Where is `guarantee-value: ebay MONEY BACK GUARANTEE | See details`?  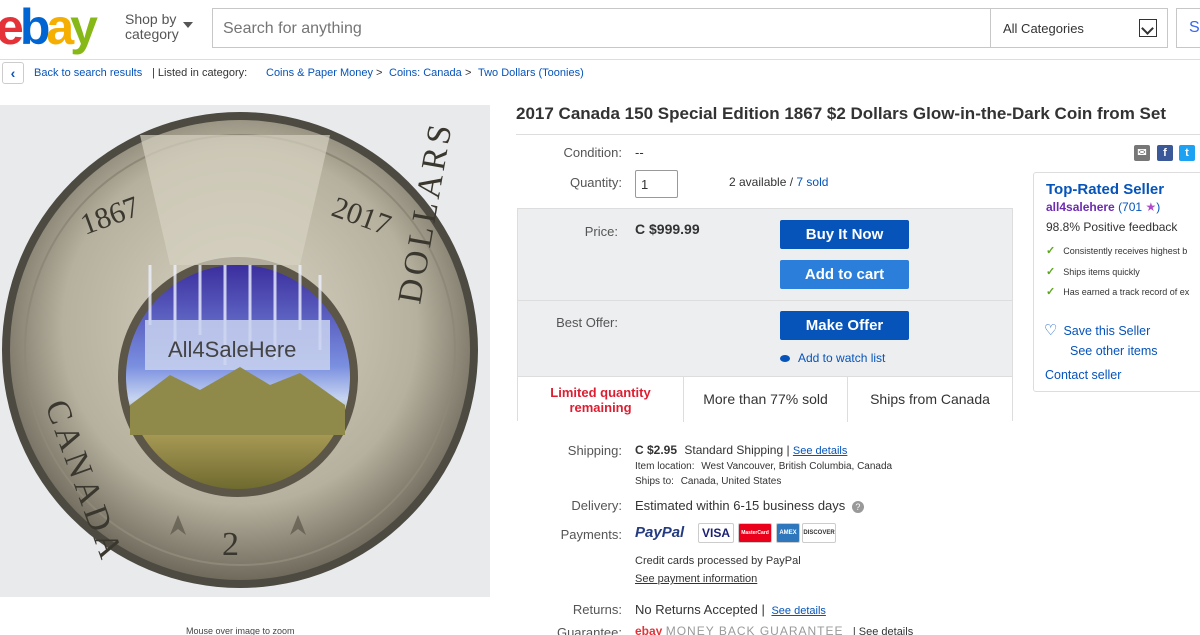
guarantee-value: ebay MONEY BACK GUARANTEE | See details is located at coordinates (774, 629).